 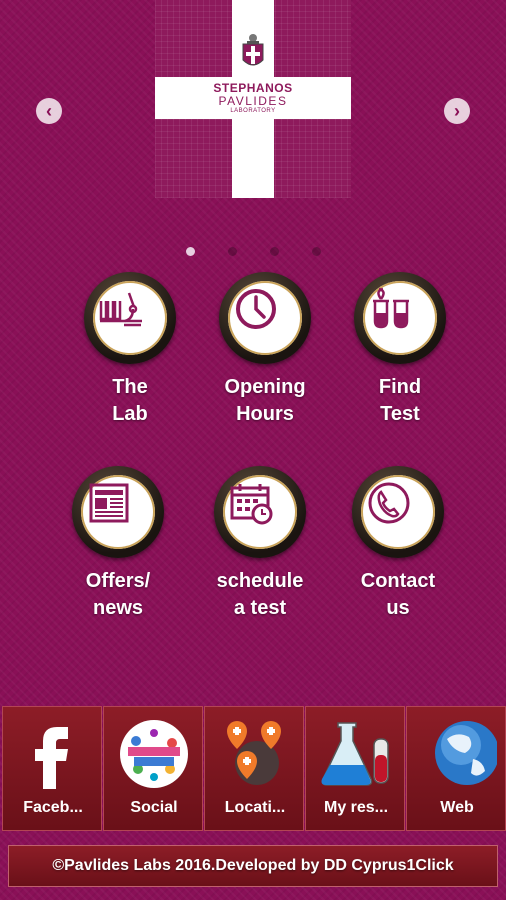 I want to click on menu-schedule-test: schedule a test, so click(x=260, y=544).